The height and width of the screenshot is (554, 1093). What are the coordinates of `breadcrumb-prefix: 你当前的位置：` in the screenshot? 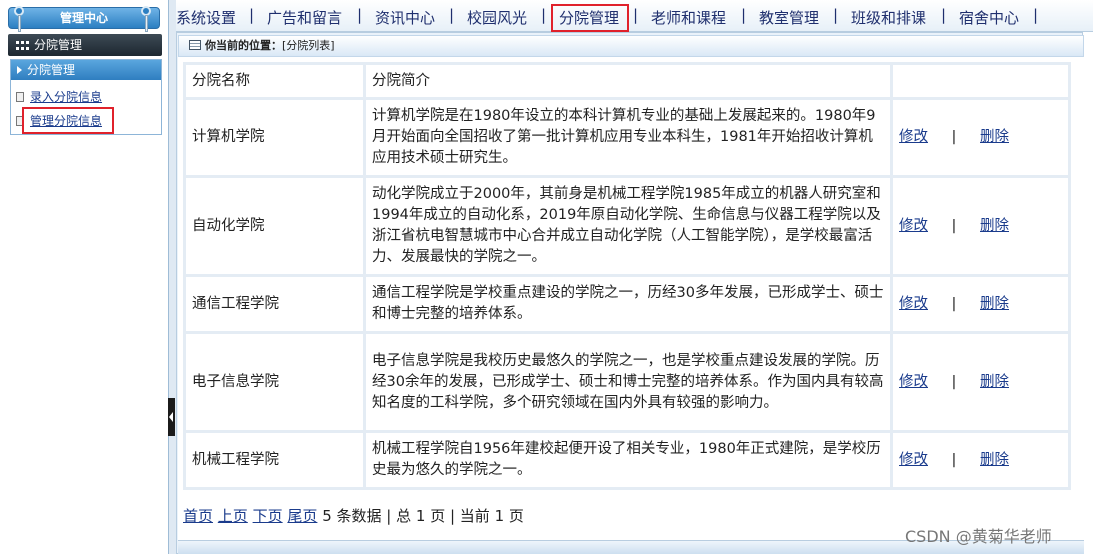 It's located at (243, 45).